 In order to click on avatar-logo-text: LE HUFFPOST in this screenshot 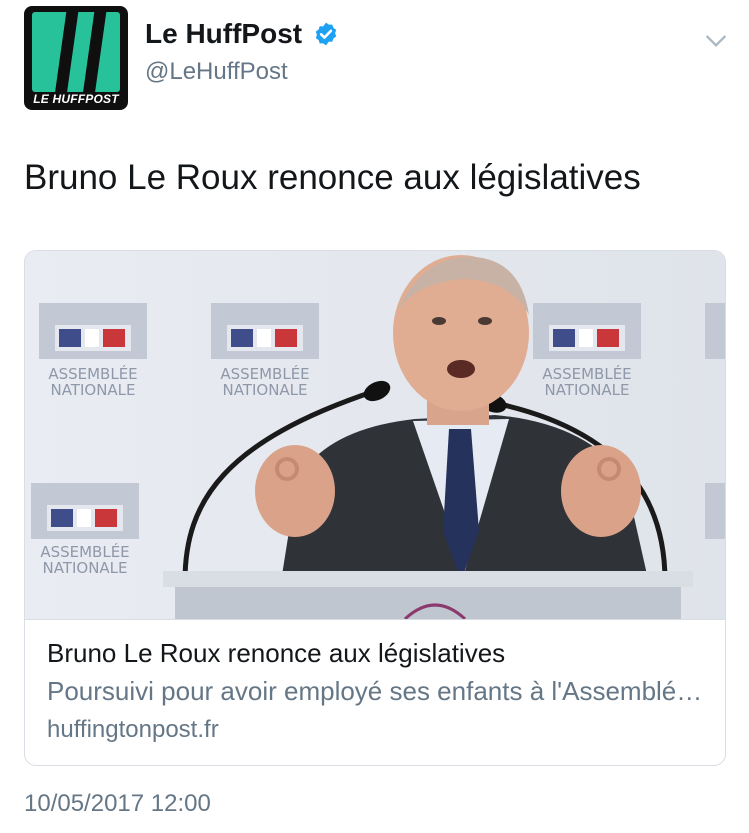, I will do `click(76, 99)`.